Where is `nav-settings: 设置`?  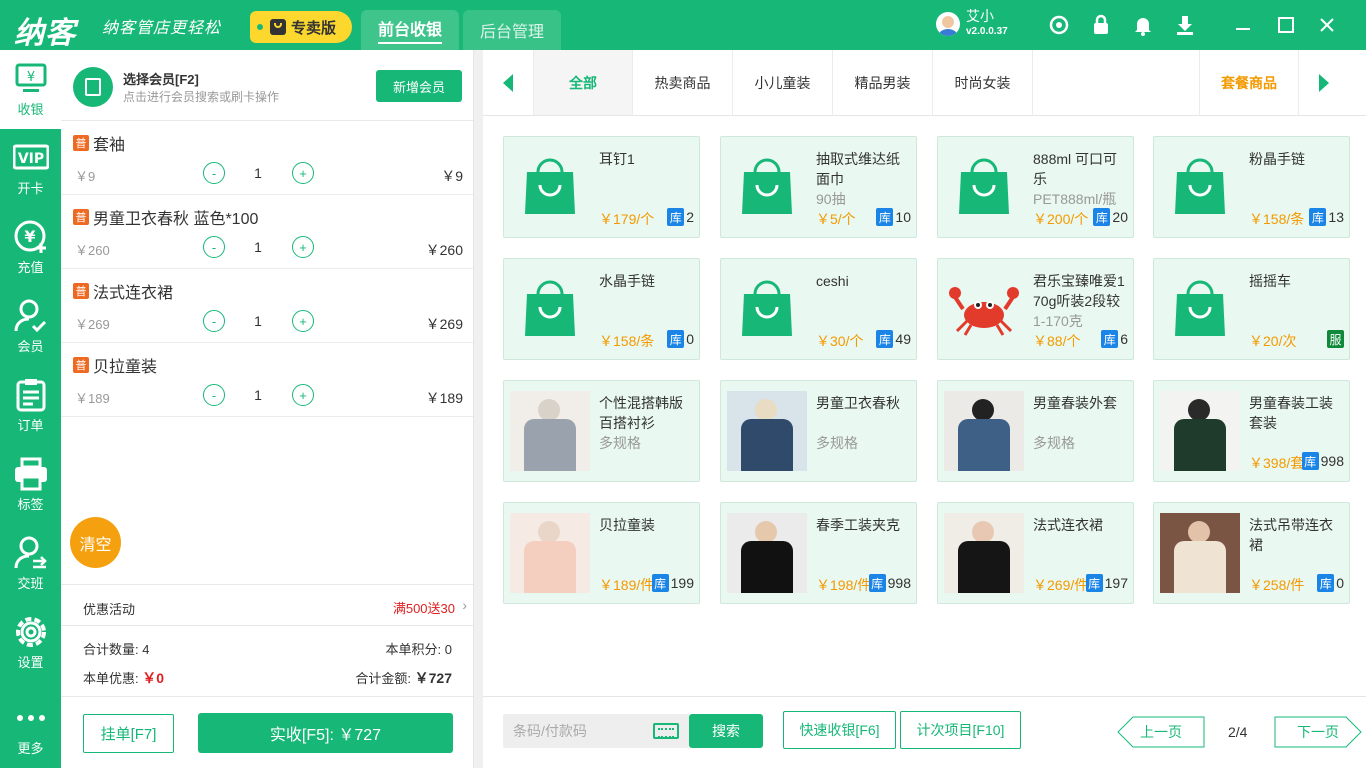
nav-settings: 设置 is located at coordinates (30, 642).